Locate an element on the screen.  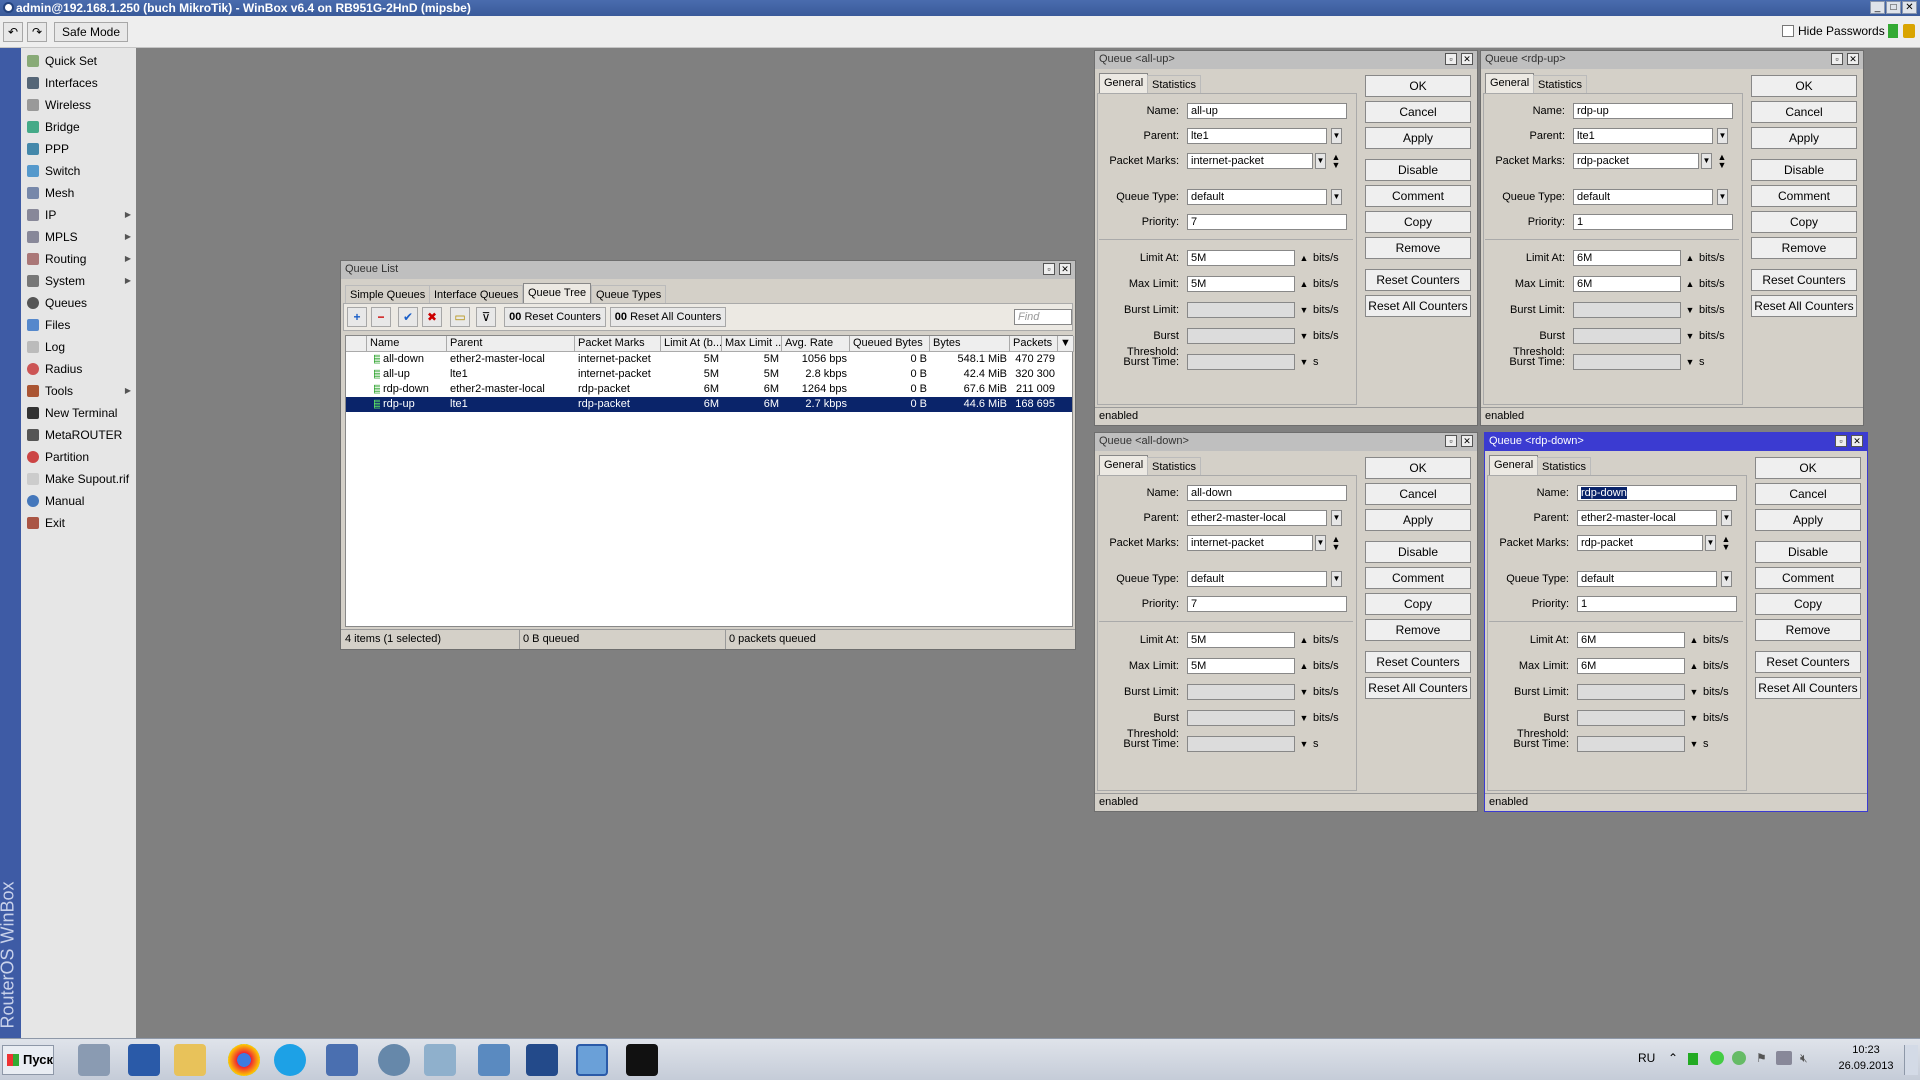
sidebar-item-bridge: Bridge is located at coordinates (80, 127).